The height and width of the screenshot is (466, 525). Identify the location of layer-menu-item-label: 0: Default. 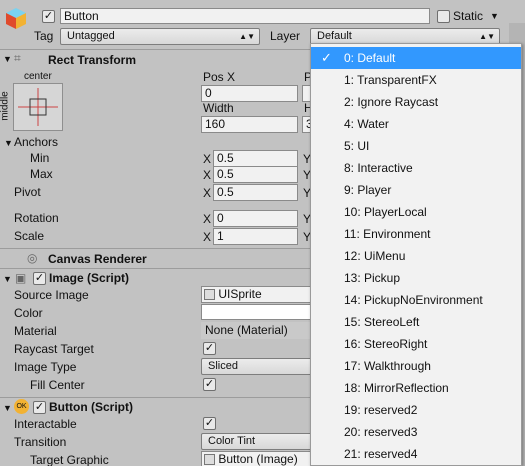
(370, 58).